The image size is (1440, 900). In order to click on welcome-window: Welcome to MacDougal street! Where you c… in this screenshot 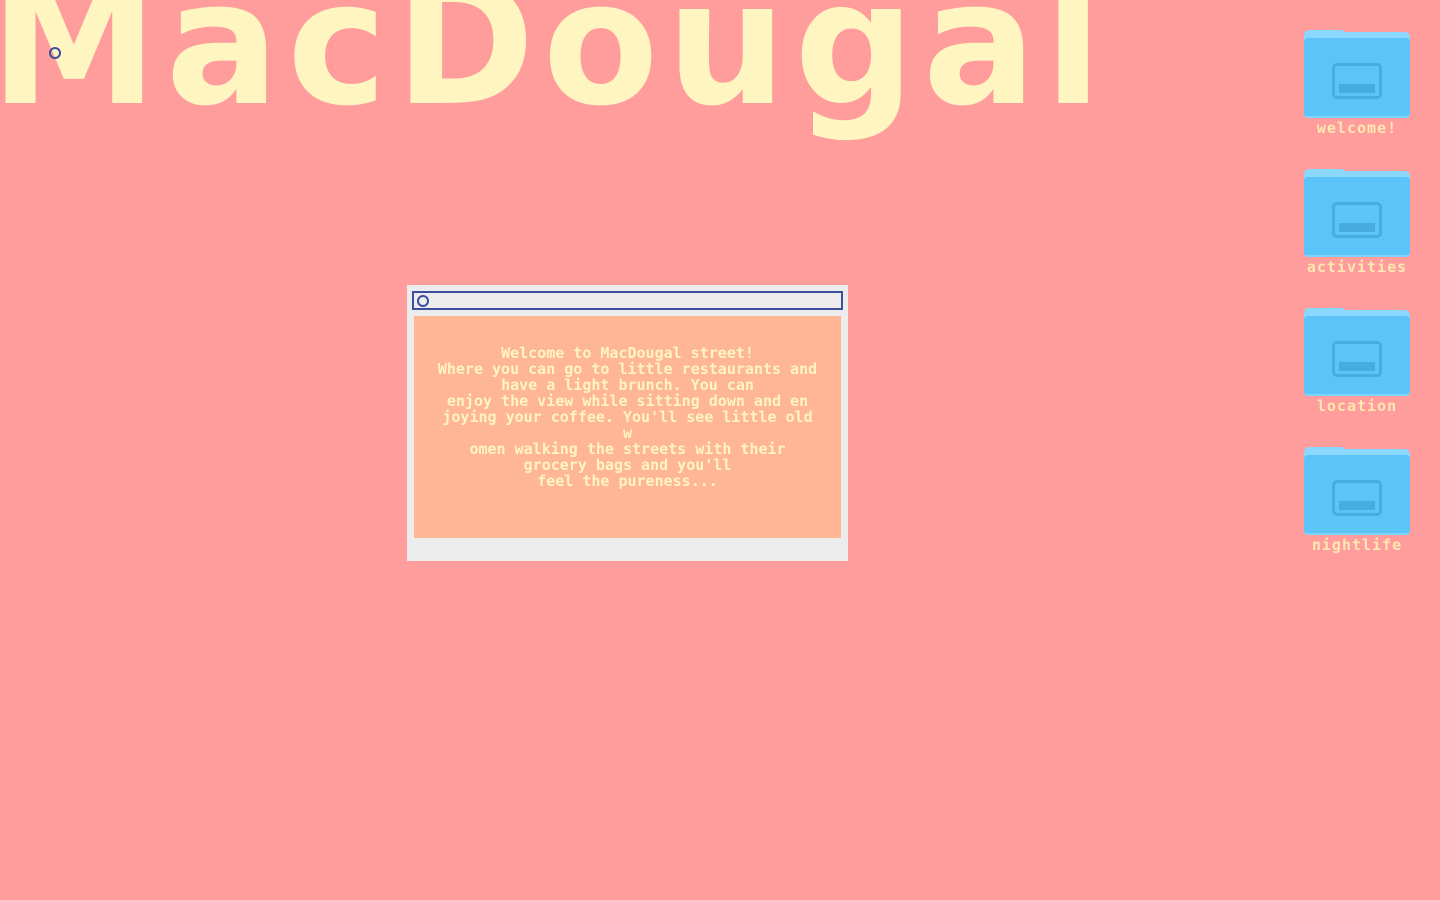, I will do `click(627, 423)`.